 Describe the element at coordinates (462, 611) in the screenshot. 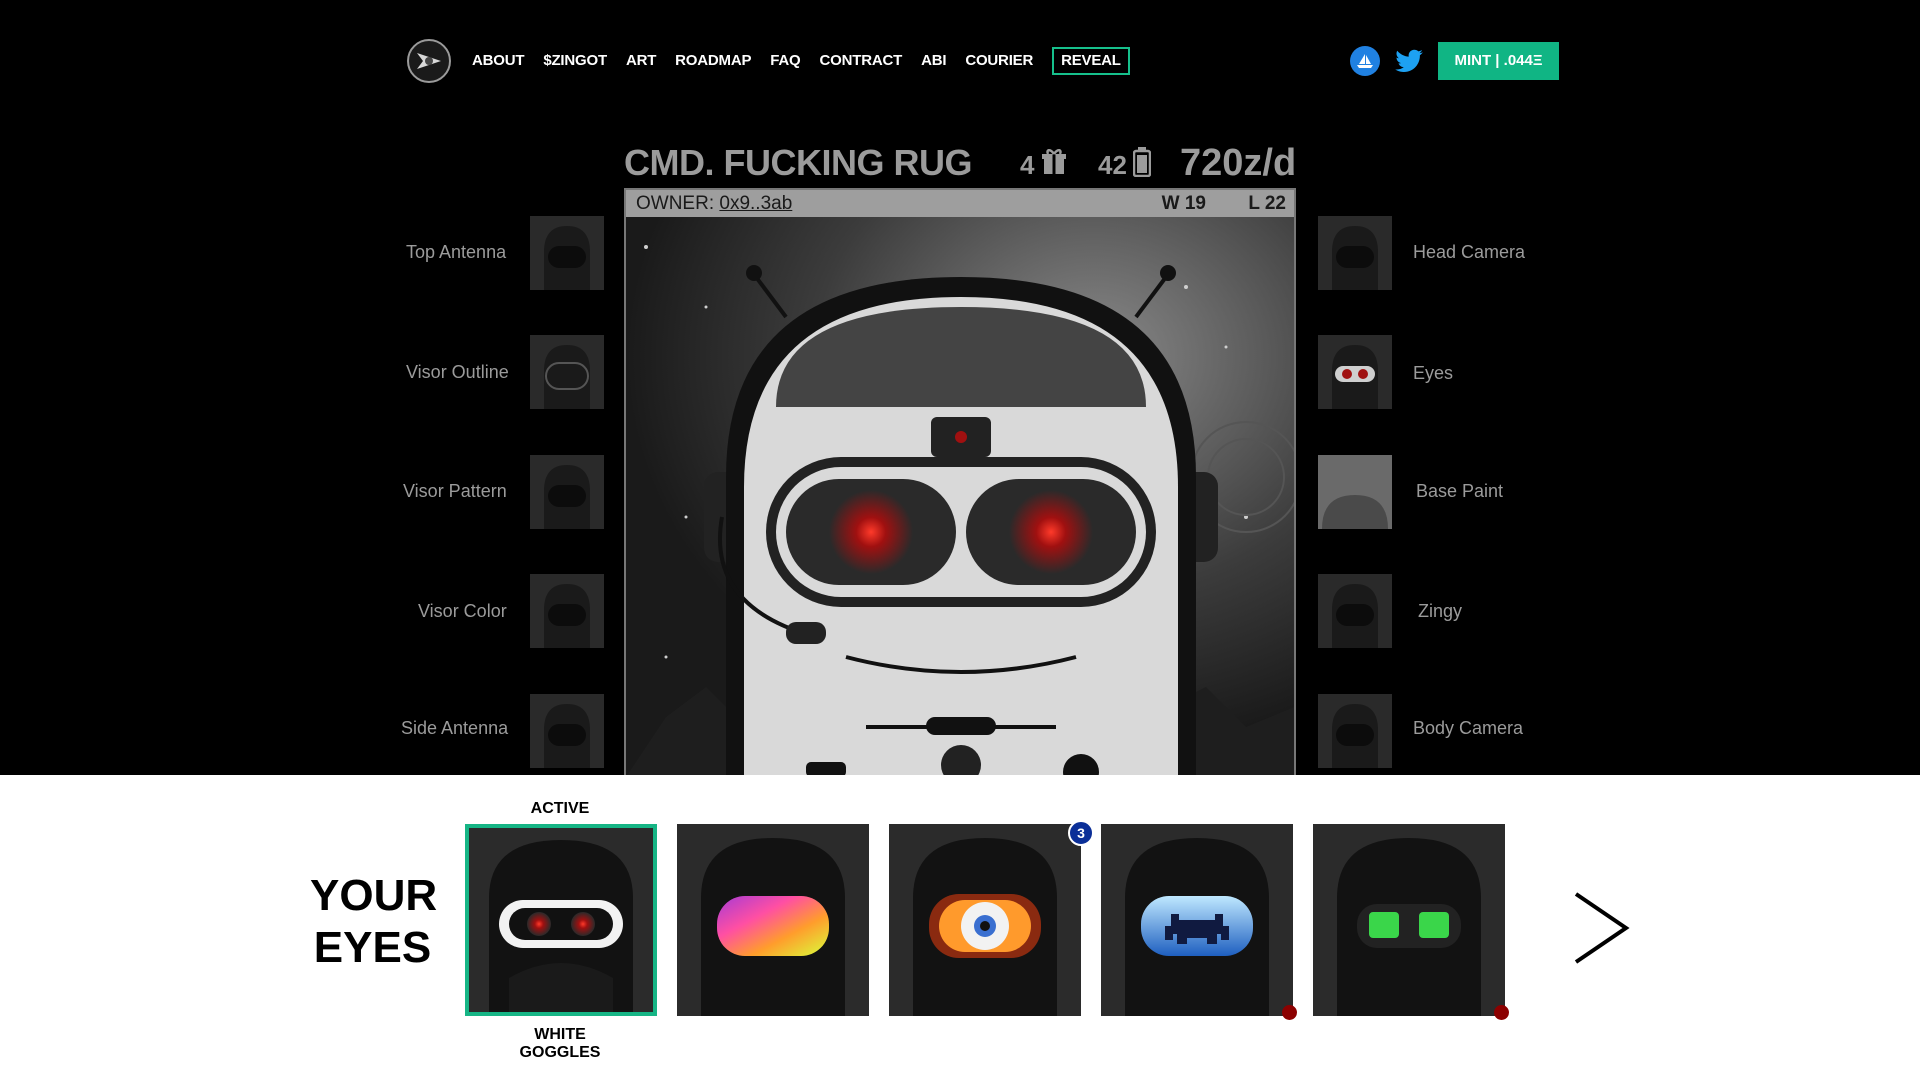

I see `trait-label-visor-color: Visor Color` at that location.